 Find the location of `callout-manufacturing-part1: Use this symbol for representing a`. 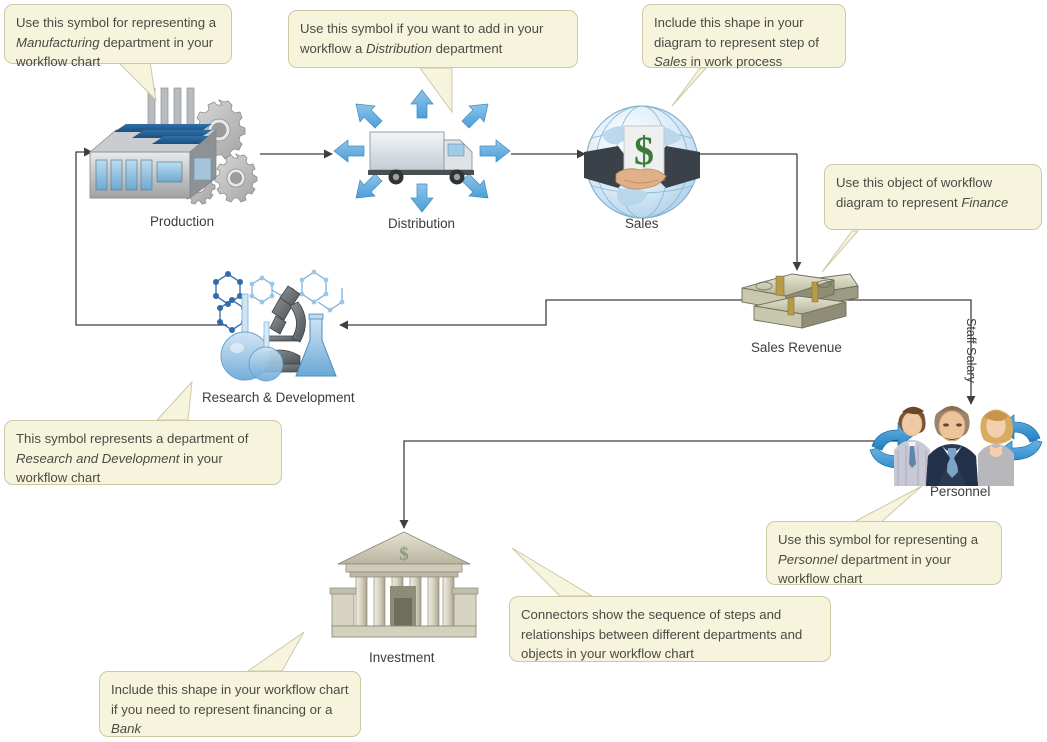

callout-manufacturing-part1: Use this symbol for representing a is located at coordinates (116, 22).